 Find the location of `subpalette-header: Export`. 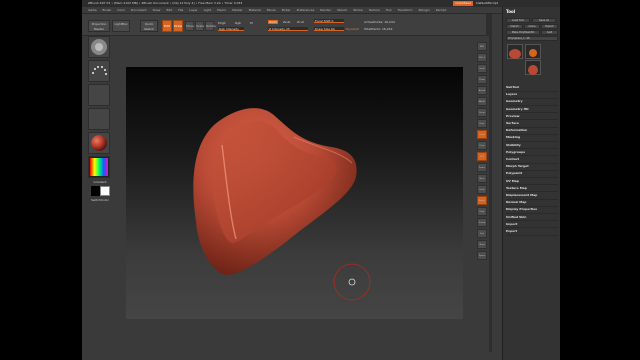

subpalette-header: Export is located at coordinates (511, 231).